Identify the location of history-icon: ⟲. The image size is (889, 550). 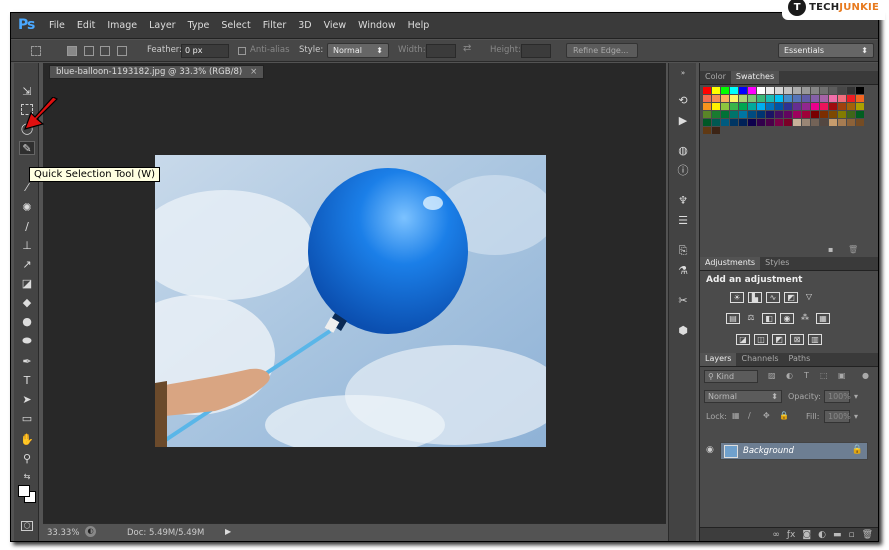
(683, 101).